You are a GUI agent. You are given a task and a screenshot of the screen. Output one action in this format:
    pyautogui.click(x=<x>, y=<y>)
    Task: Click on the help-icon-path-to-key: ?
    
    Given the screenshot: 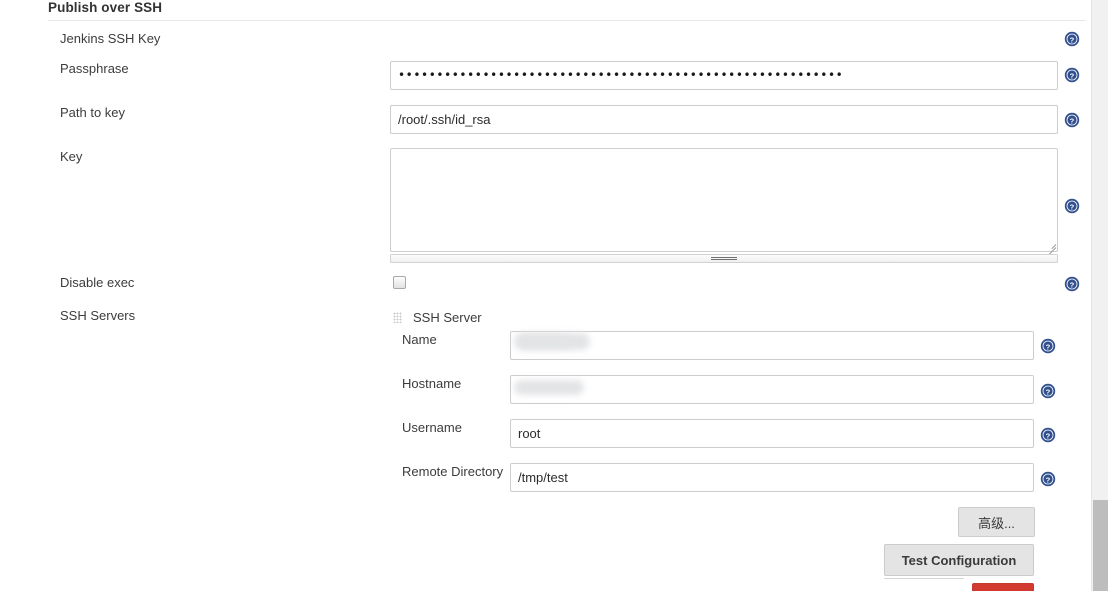 What is the action you would take?
    pyautogui.click(x=1072, y=120)
    